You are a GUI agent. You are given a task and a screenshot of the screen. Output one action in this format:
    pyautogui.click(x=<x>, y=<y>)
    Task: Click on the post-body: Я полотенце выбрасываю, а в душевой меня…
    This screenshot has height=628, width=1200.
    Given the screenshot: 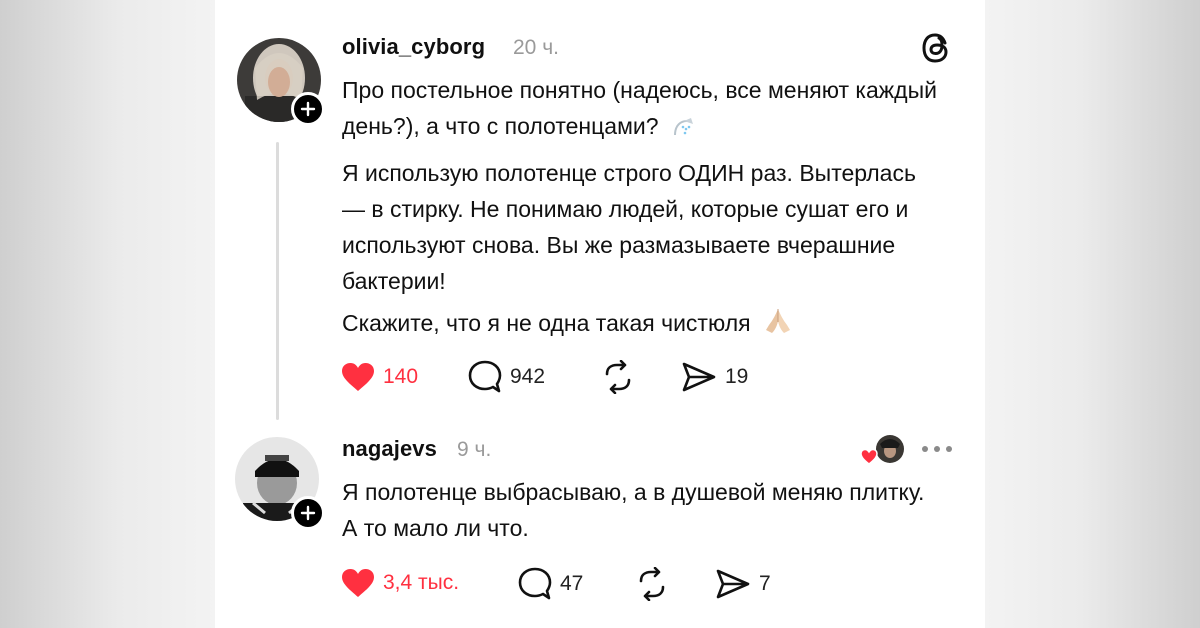 What is the action you would take?
    pyautogui.click(x=637, y=510)
    